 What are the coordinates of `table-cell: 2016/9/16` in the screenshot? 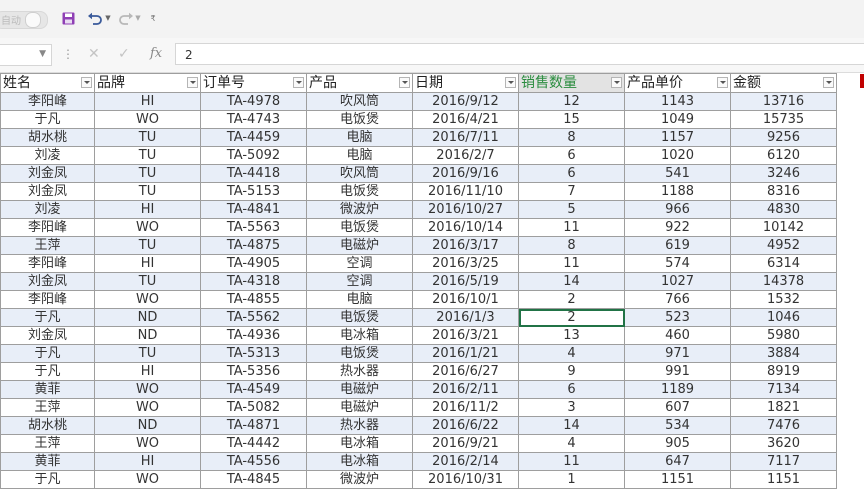 It's located at (465, 173).